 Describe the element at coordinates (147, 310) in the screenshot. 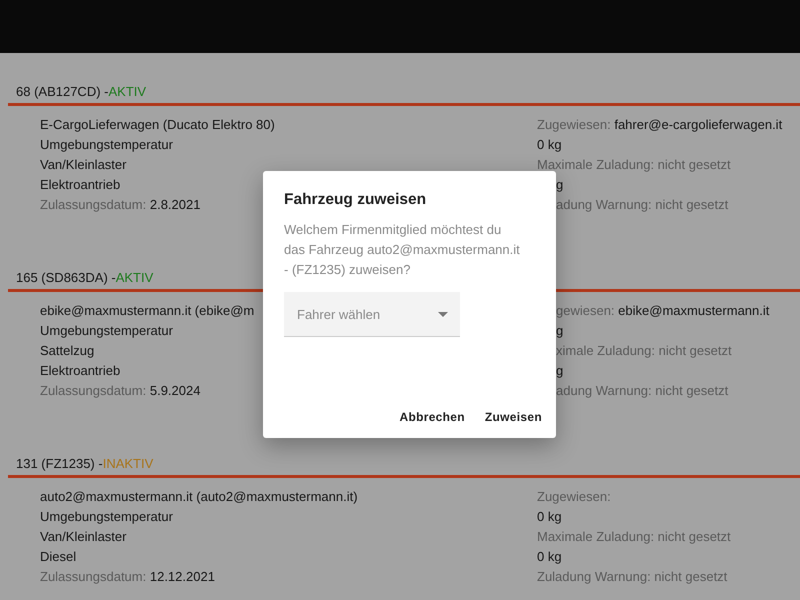

I see `detail-value: ebike@maxmustermann.it (ebike@m` at that location.